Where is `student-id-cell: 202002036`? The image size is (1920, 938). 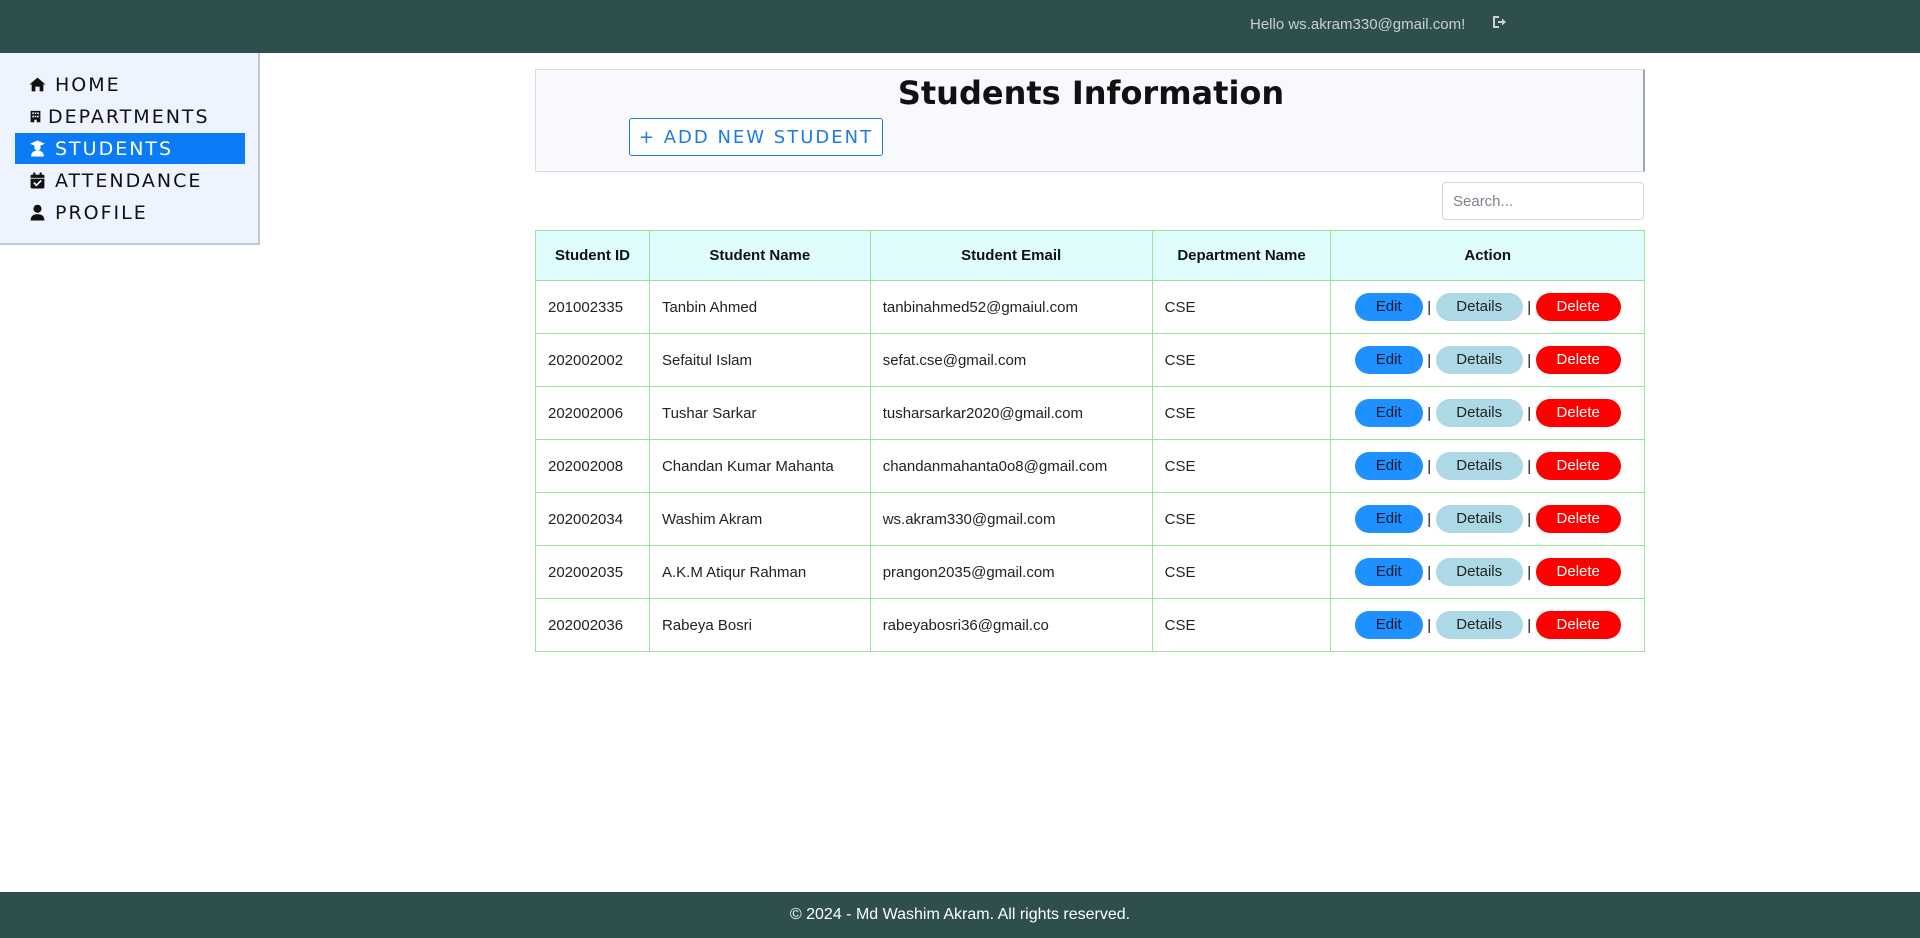 student-id-cell: 202002036 is located at coordinates (592, 625).